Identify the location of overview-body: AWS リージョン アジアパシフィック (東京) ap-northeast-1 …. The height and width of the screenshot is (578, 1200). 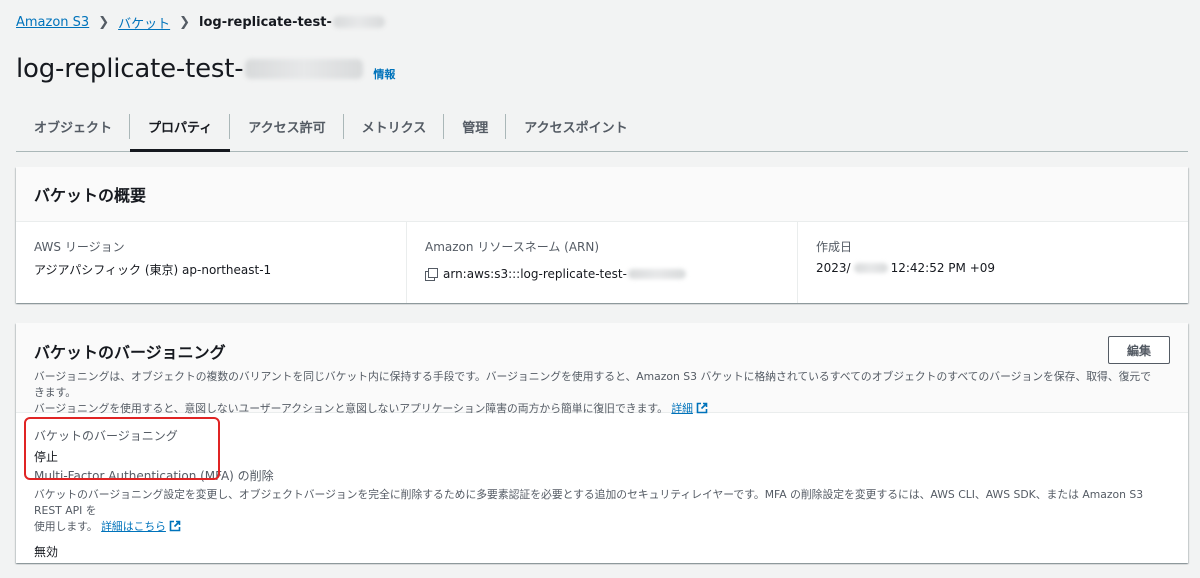
(602, 262).